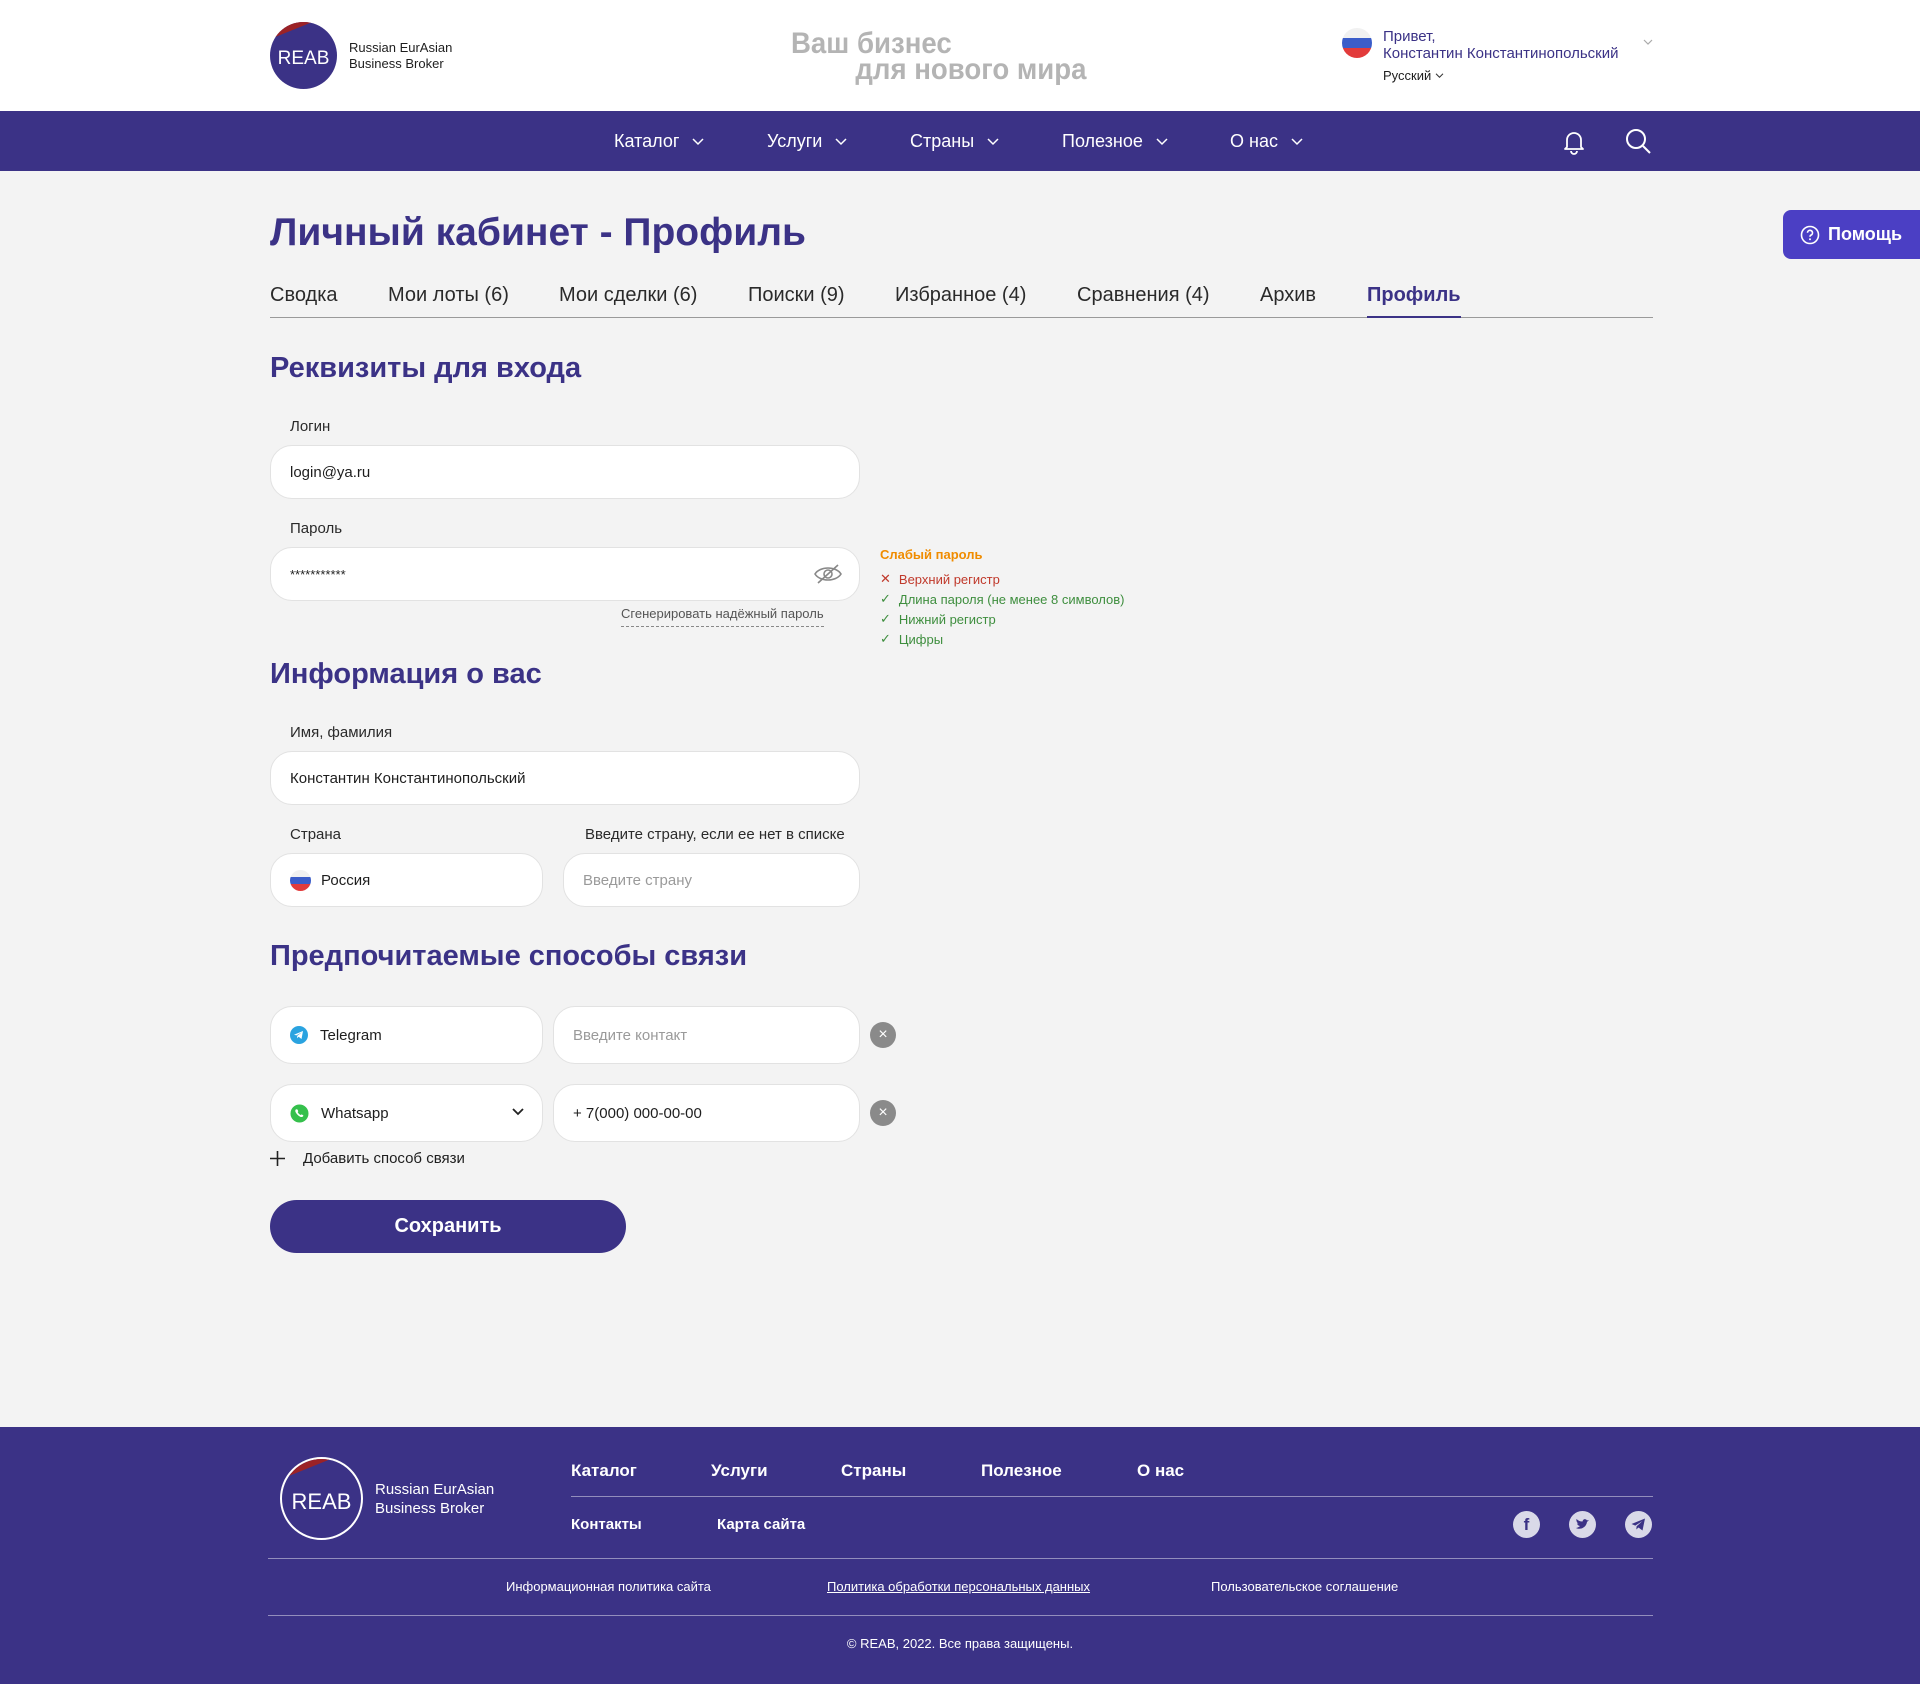 Image resolution: width=1920 pixels, height=1684 pixels. Describe the element at coordinates (659, 141) in the screenshot. I see `nav-catalog: Каталог` at that location.